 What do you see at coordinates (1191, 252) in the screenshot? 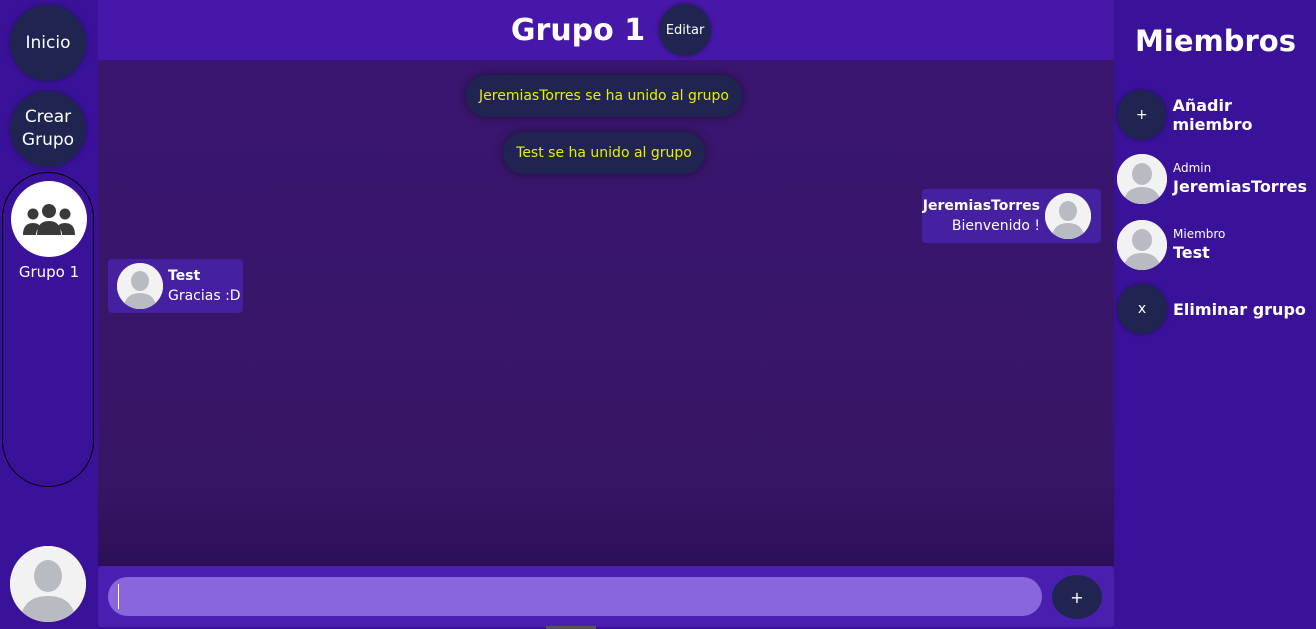
I see `member-name: Test` at bounding box center [1191, 252].